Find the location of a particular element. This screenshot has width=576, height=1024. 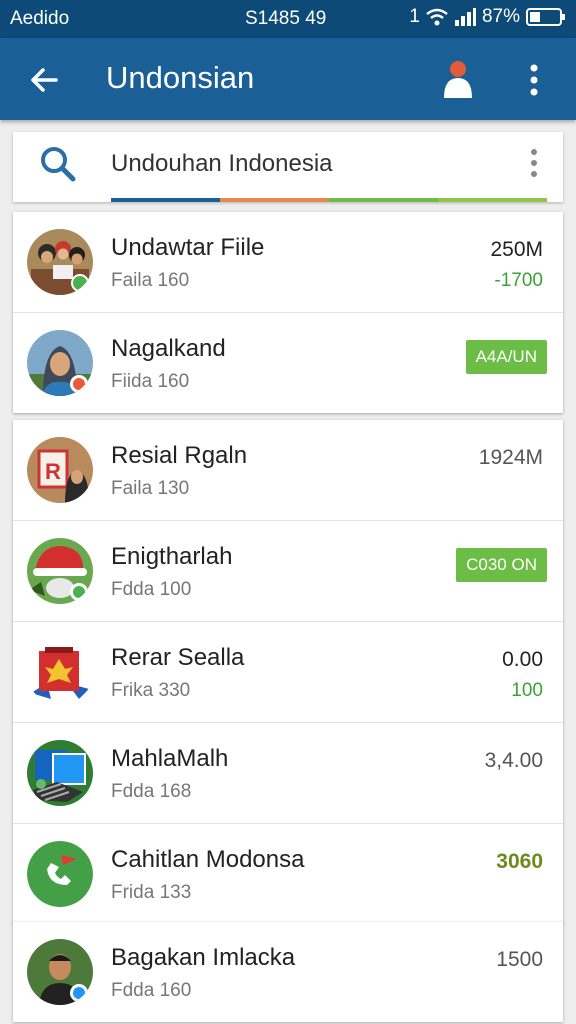

item-size: 250M is located at coordinates (516, 249).